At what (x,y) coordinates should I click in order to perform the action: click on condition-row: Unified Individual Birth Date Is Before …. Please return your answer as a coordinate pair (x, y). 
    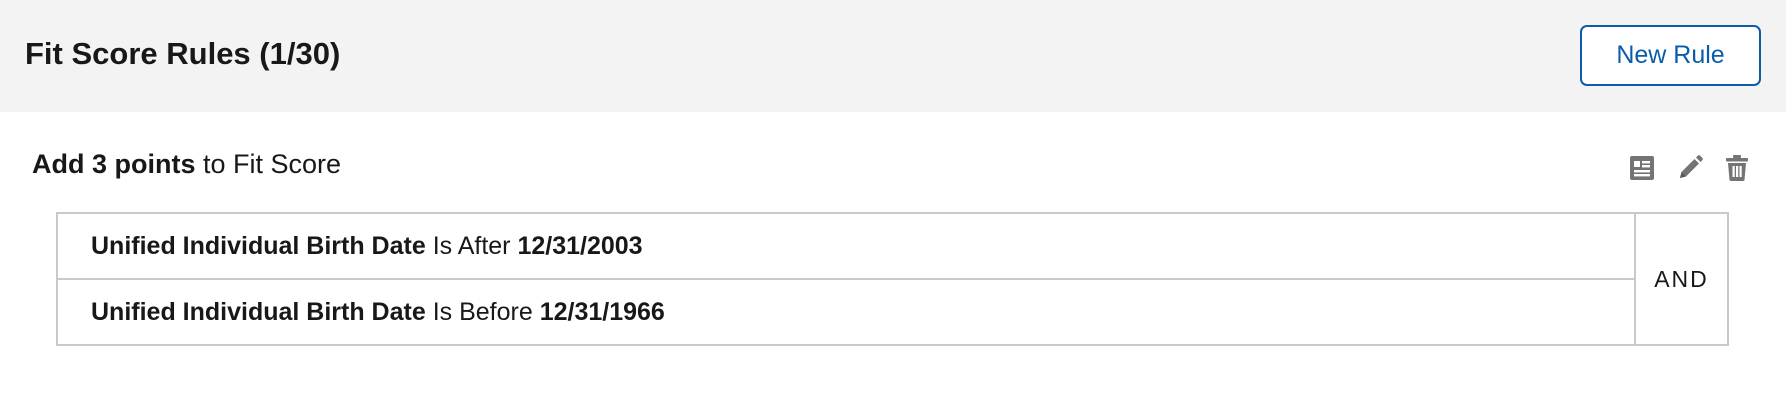
    Looking at the image, I should click on (846, 312).